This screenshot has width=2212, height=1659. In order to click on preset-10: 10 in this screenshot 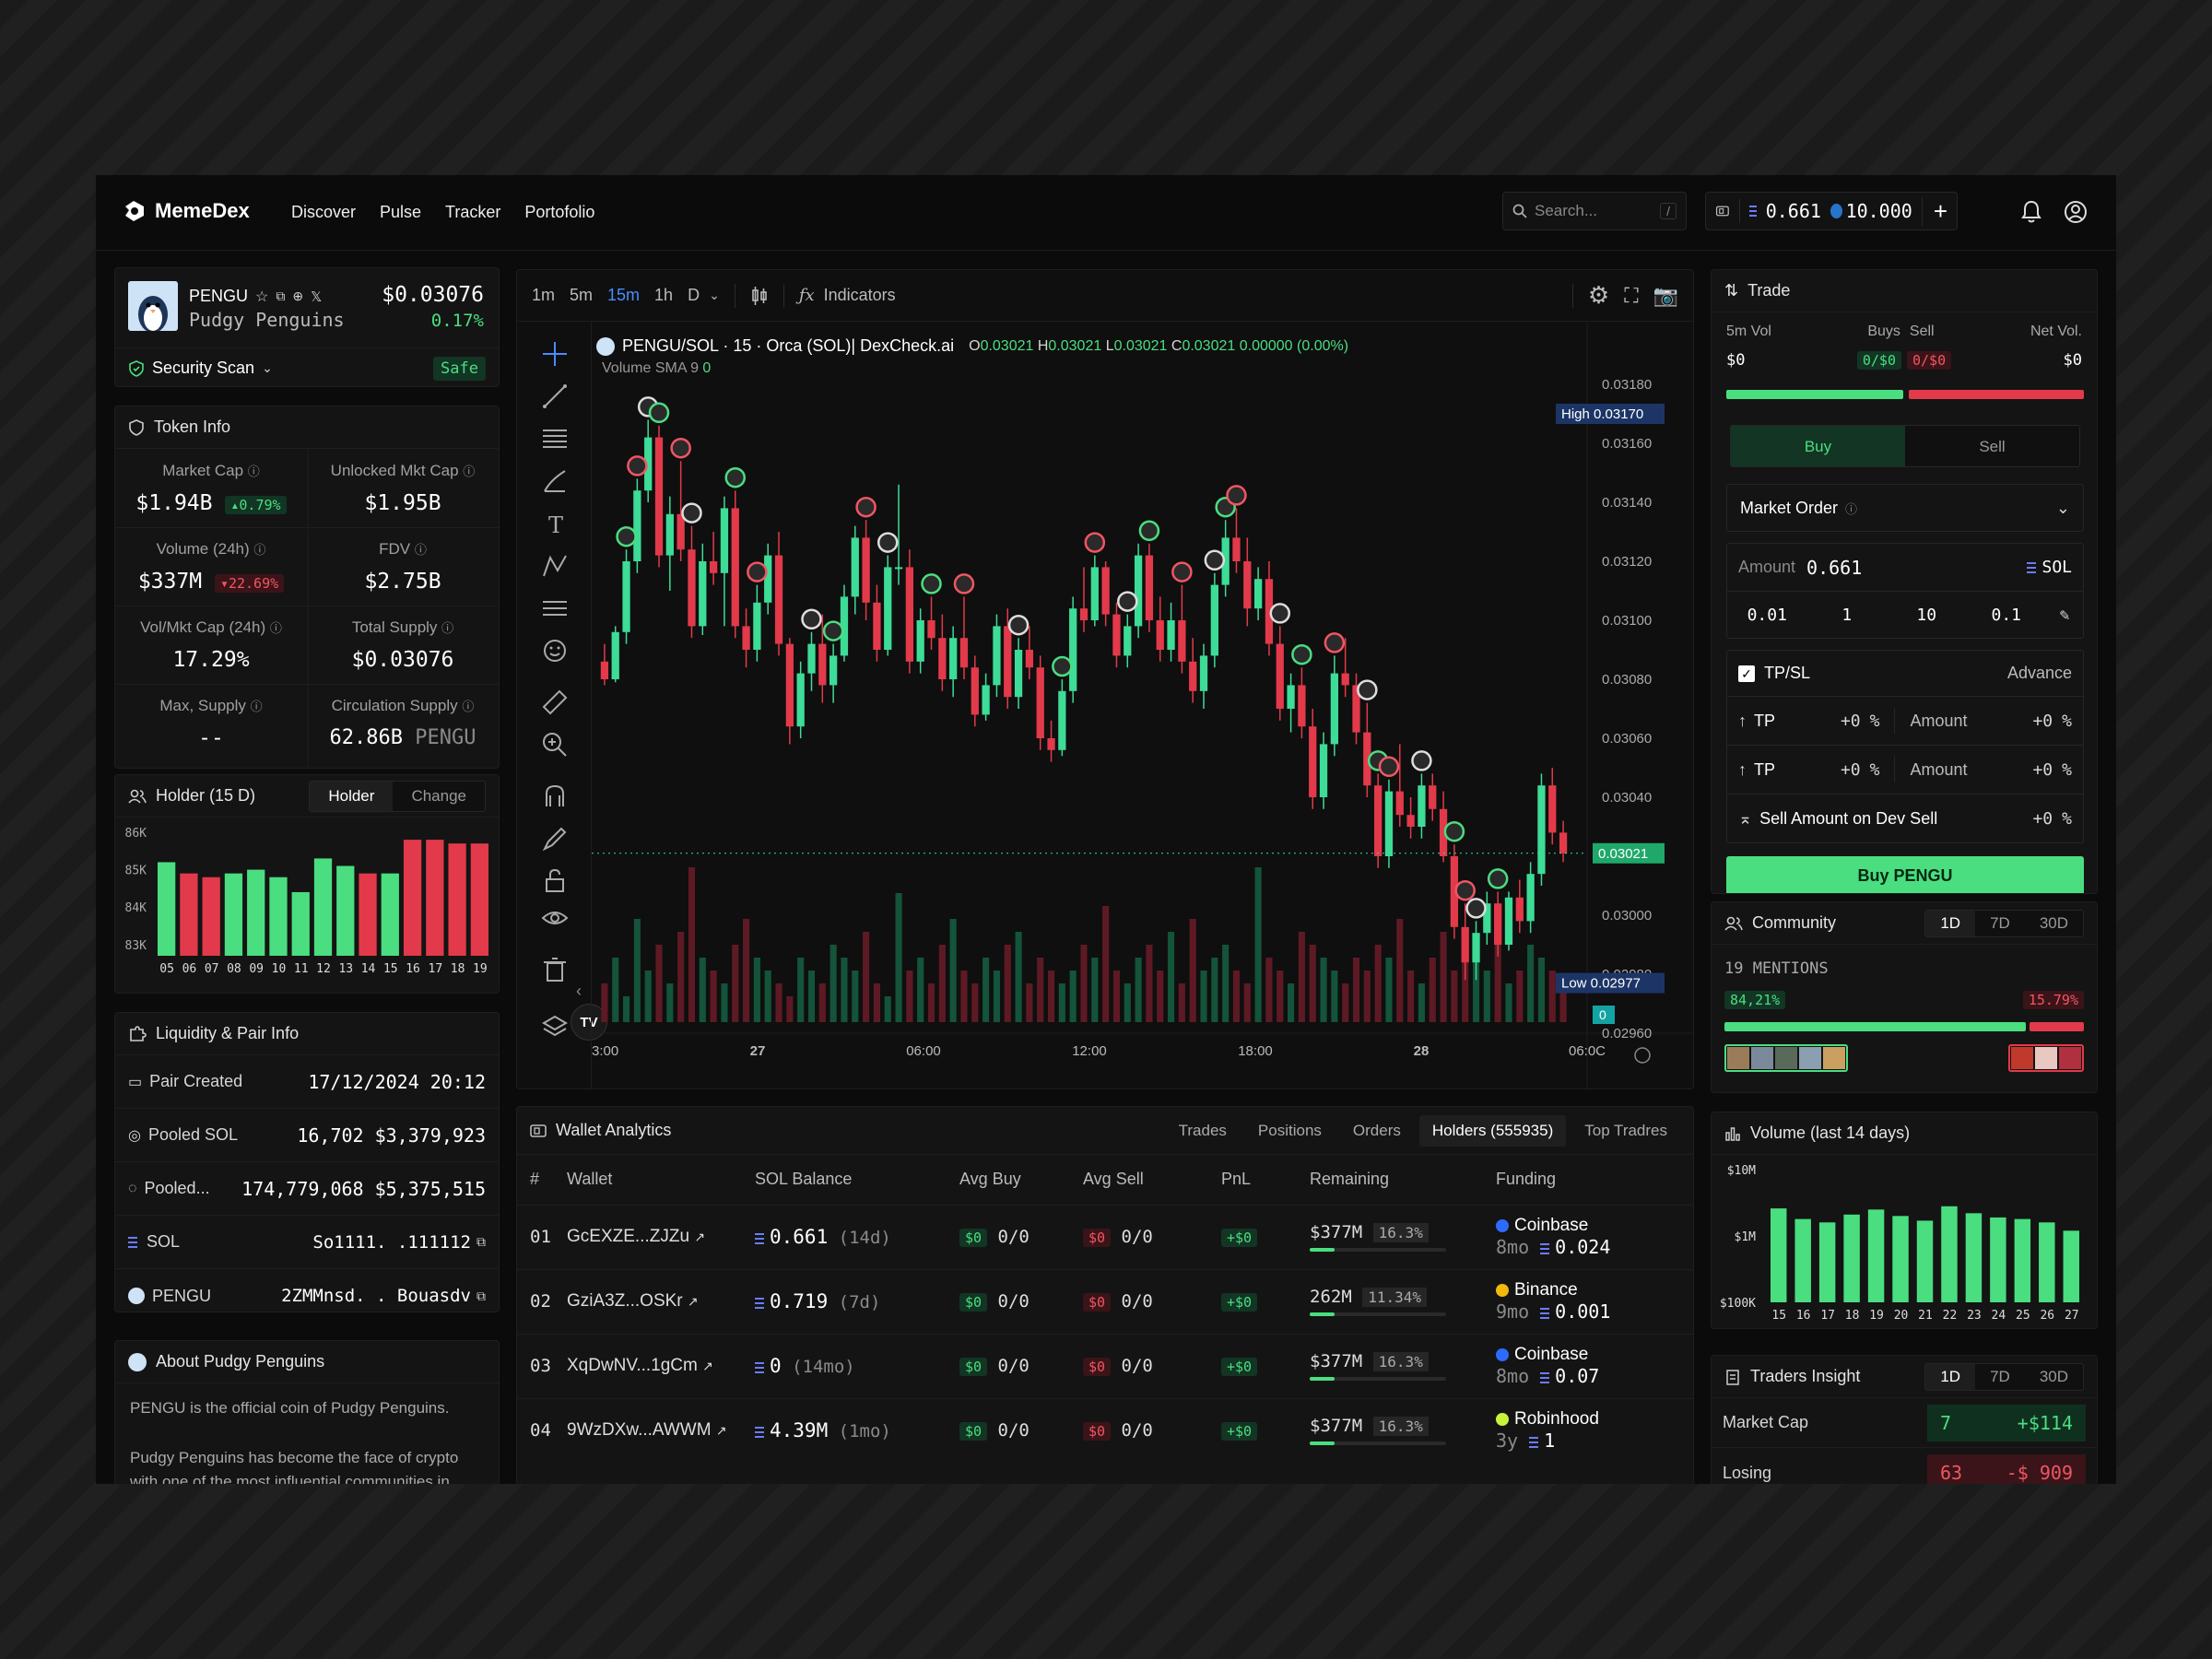, I will do `click(1927, 615)`.